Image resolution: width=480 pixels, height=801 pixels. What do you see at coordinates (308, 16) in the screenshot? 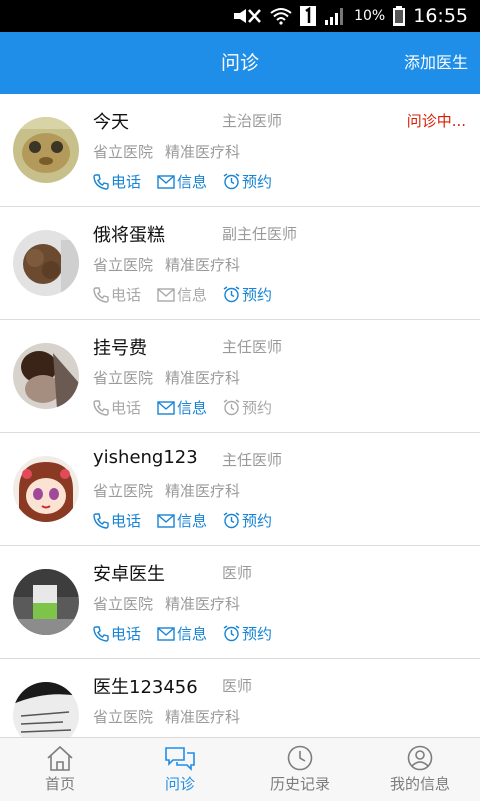
I see `sim-icon` at bounding box center [308, 16].